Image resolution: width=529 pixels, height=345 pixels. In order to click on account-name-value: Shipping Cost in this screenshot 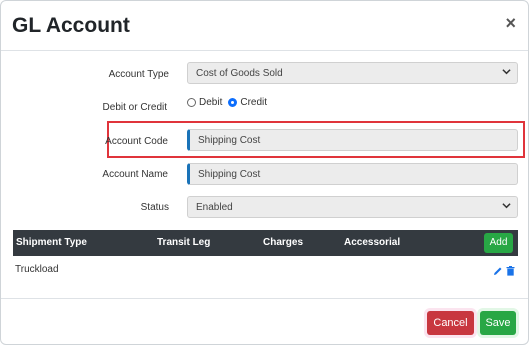, I will do `click(229, 174)`.